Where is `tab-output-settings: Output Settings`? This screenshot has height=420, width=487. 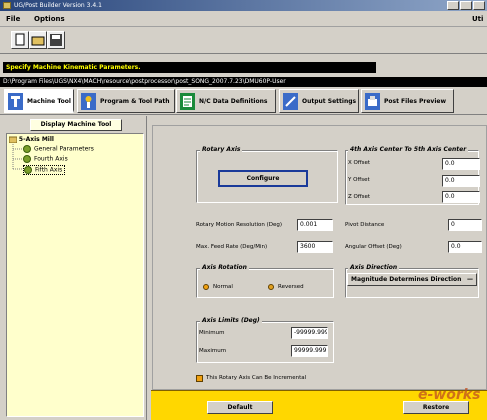 tab-output-settings: Output Settings is located at coordinates (319, 101).